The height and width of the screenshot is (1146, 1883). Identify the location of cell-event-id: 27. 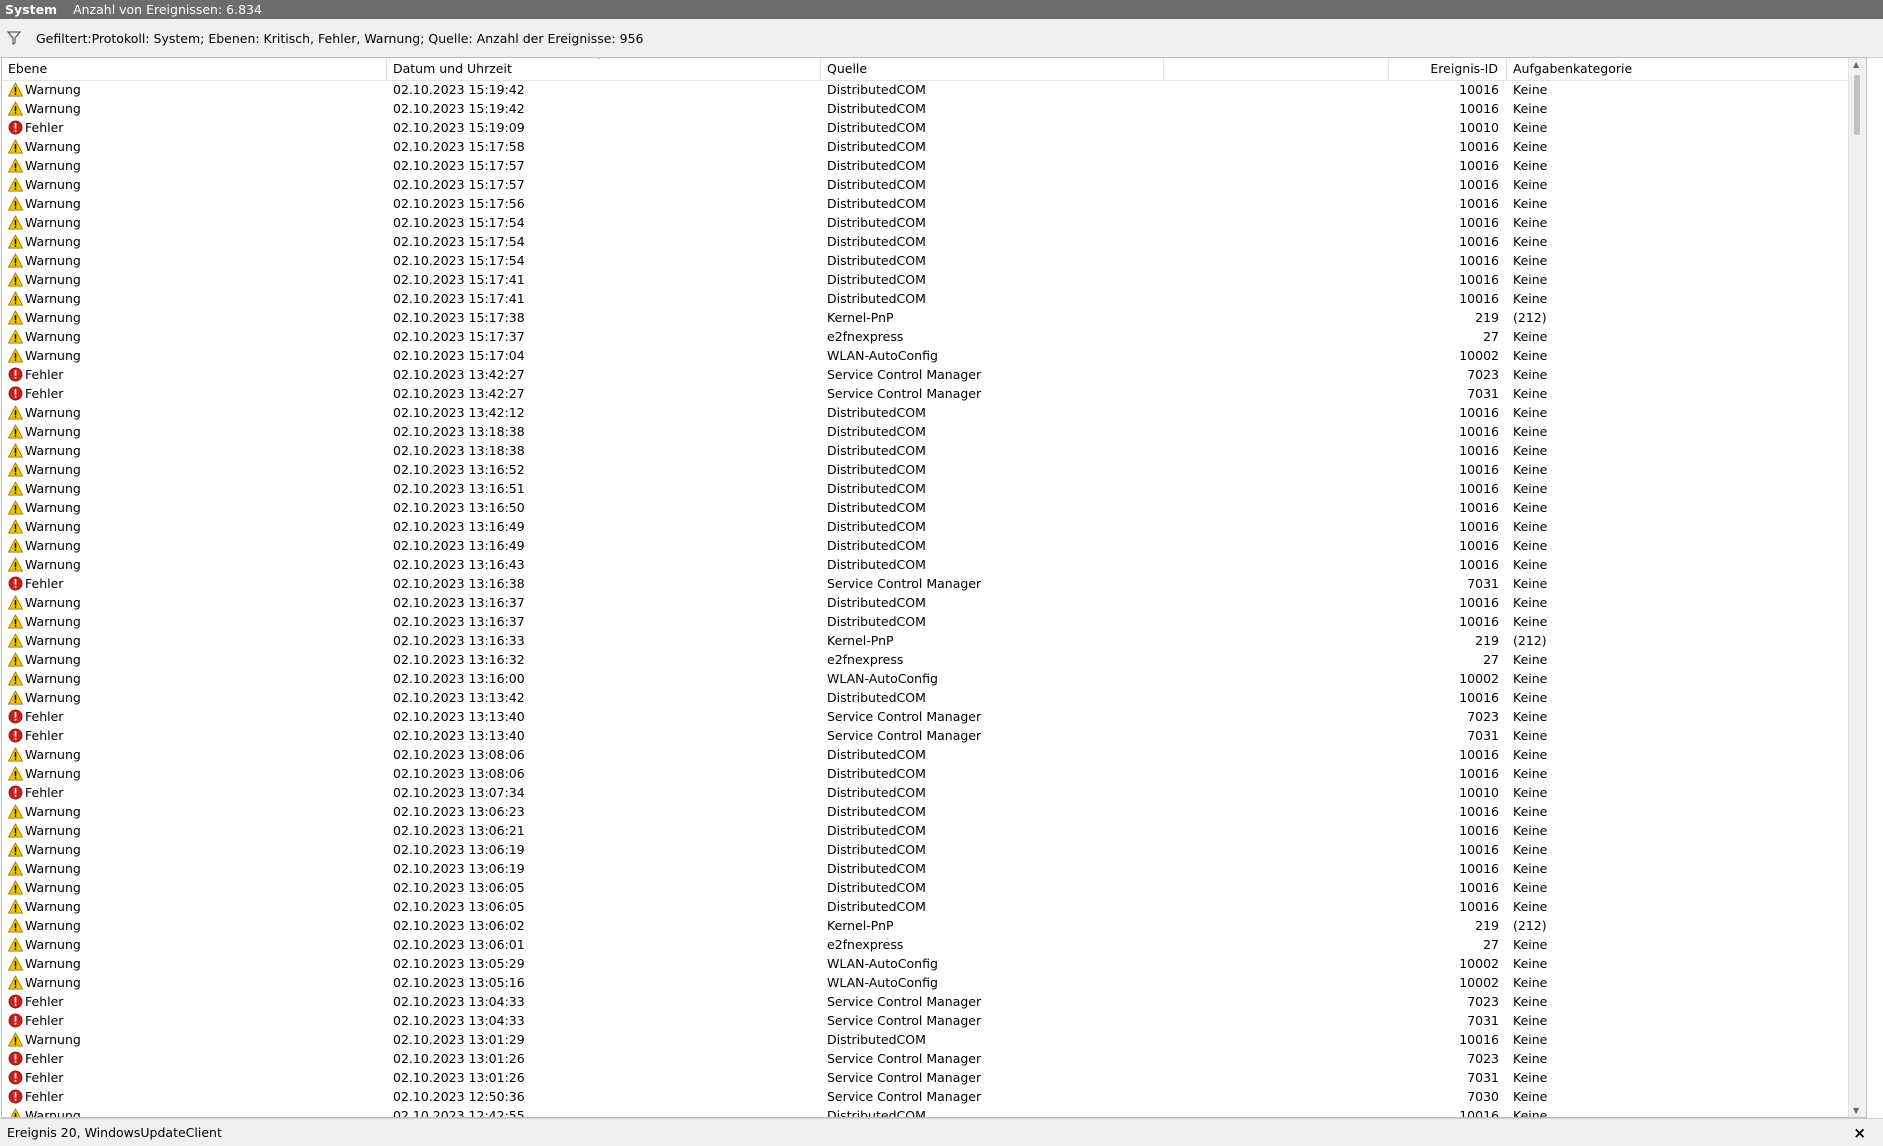
(1491, 336).